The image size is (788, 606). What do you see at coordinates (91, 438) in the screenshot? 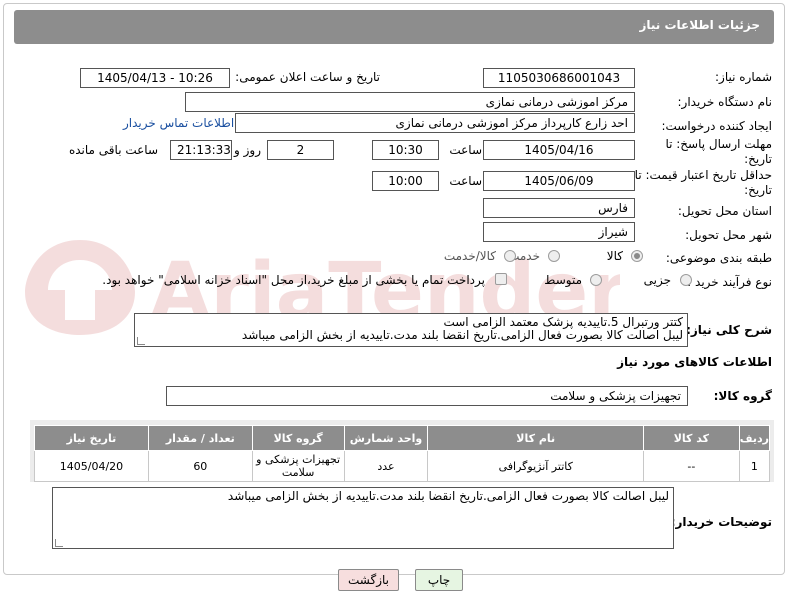
I see `col-date: تاریخ نیاز` at bounding box center [91, 438].